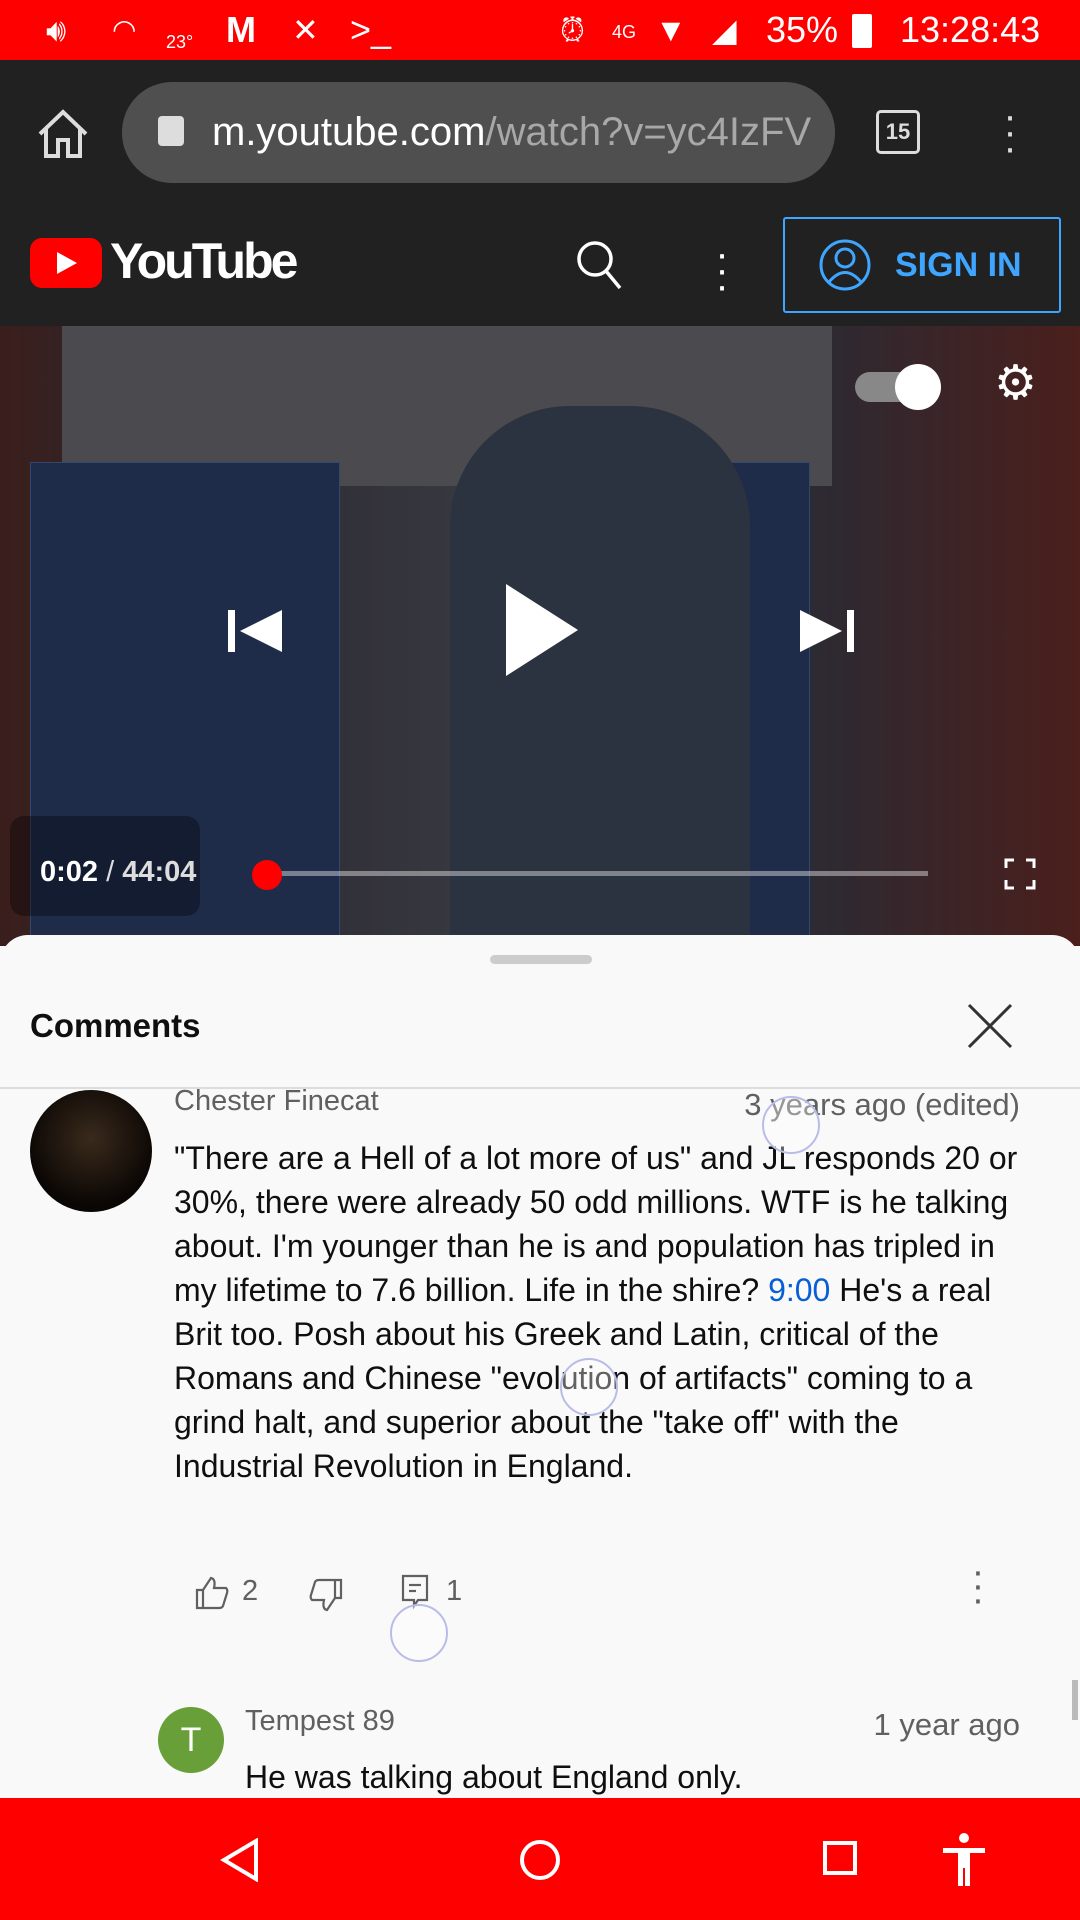  Describe the element at coordinates (840, 1858) in the screenshot. I see `recents-icon` at that location.